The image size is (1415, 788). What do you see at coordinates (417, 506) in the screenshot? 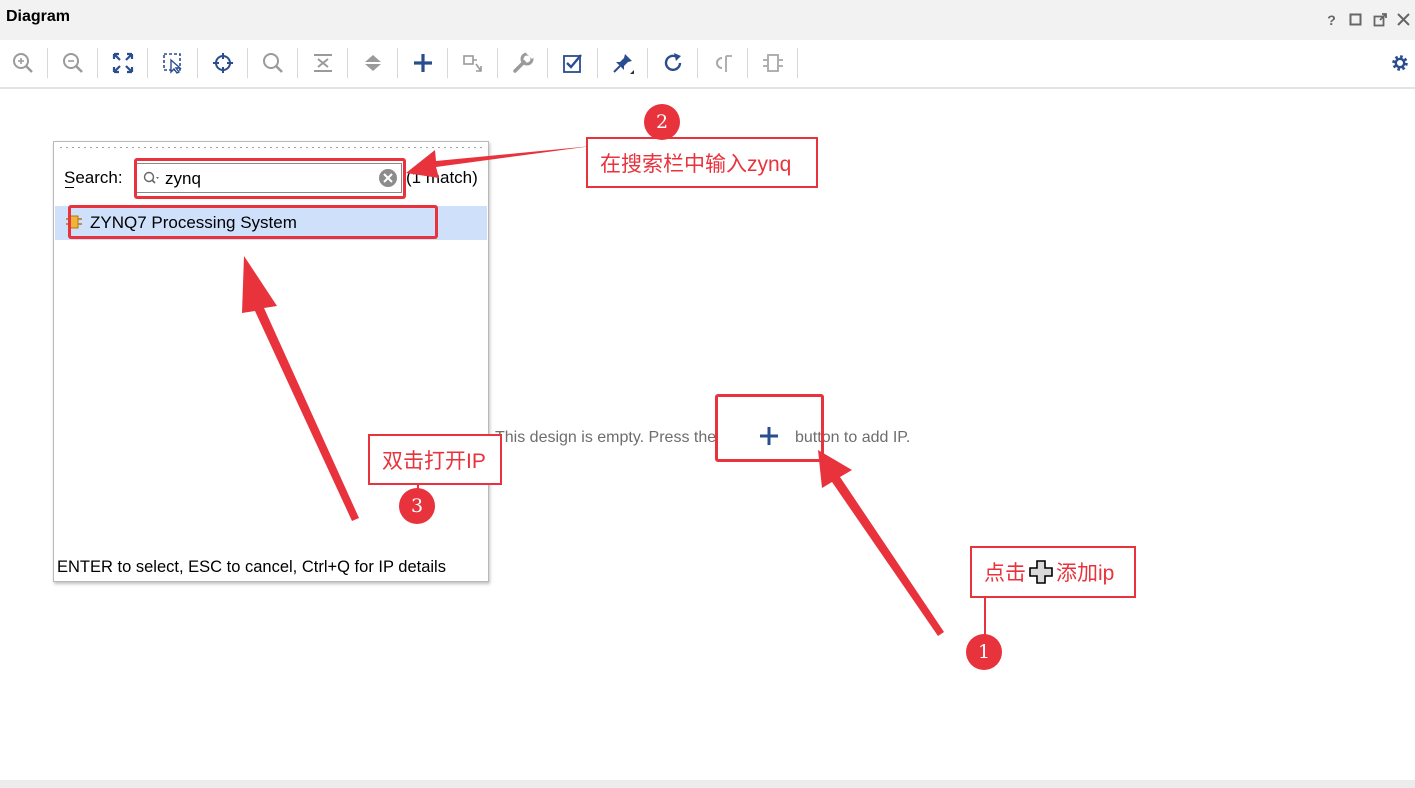
I see `step3-badge: 3` at bounding box center [417, 506].